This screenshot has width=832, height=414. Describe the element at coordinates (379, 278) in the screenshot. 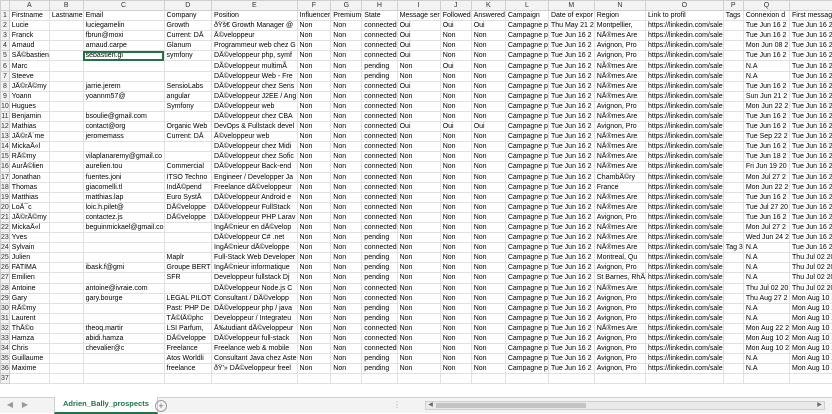

I see `cell: pending` at that location.